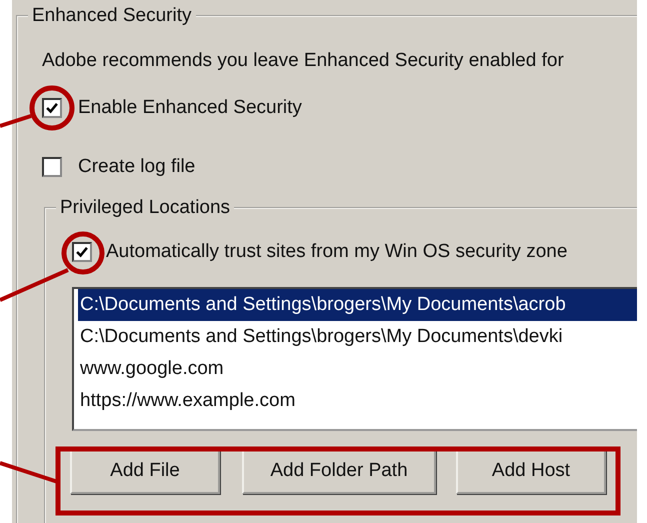 The height and width of the screenshot is (523, 647). Describe the element at coordinates (137, 167) in the screenshot. I see `checkbox-label: Create log file` at that location.